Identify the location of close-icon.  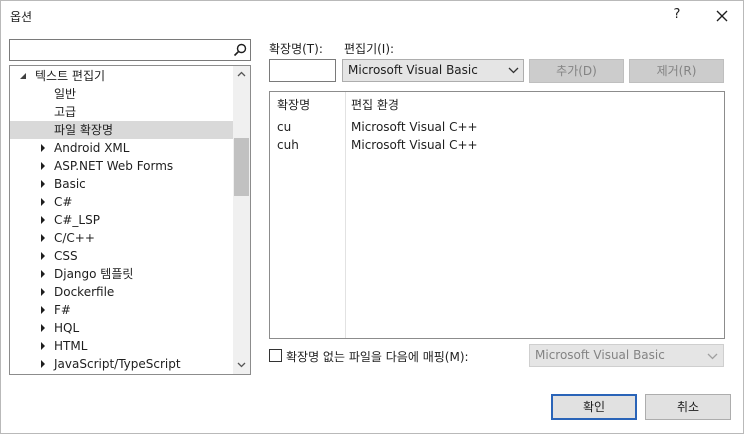
(722, 16).